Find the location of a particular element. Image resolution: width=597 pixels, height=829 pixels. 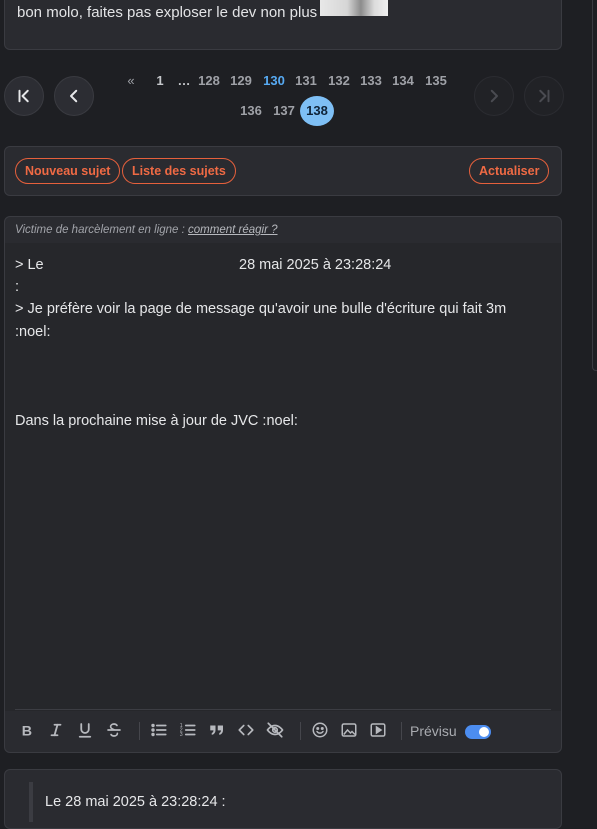

pagination-page: 135 is located at coordinates (436, 80).